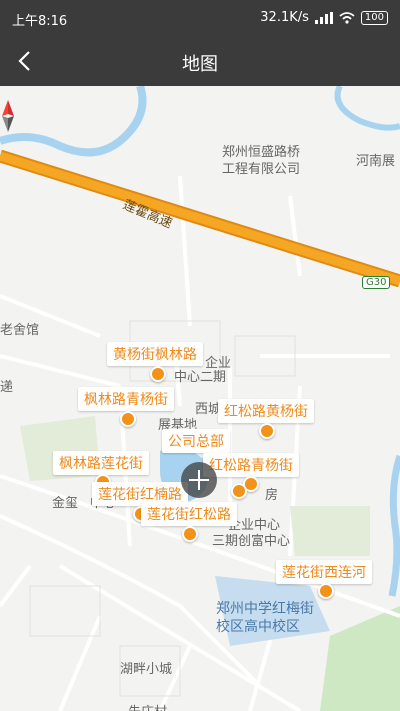 This screenshot has width=400, height=711. Describe the element at coordinates (376, 282) in the screenshot. I see `highway-shield: G30` at that location.